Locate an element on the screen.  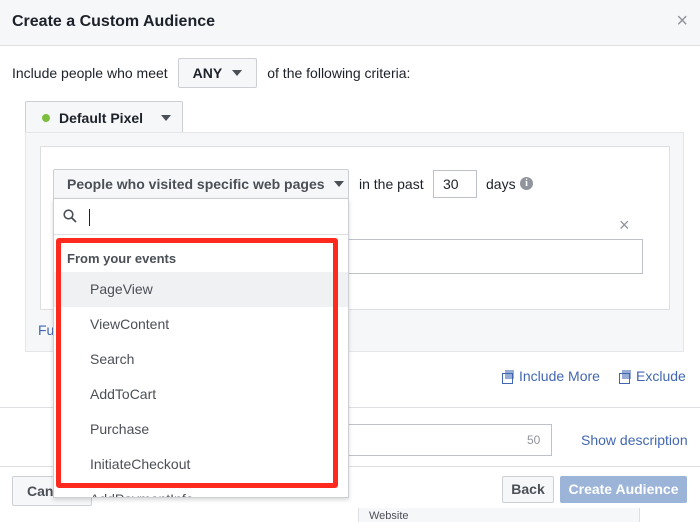
dialog-header: Create a Custom Audience × is located at coordinates (350, 23).